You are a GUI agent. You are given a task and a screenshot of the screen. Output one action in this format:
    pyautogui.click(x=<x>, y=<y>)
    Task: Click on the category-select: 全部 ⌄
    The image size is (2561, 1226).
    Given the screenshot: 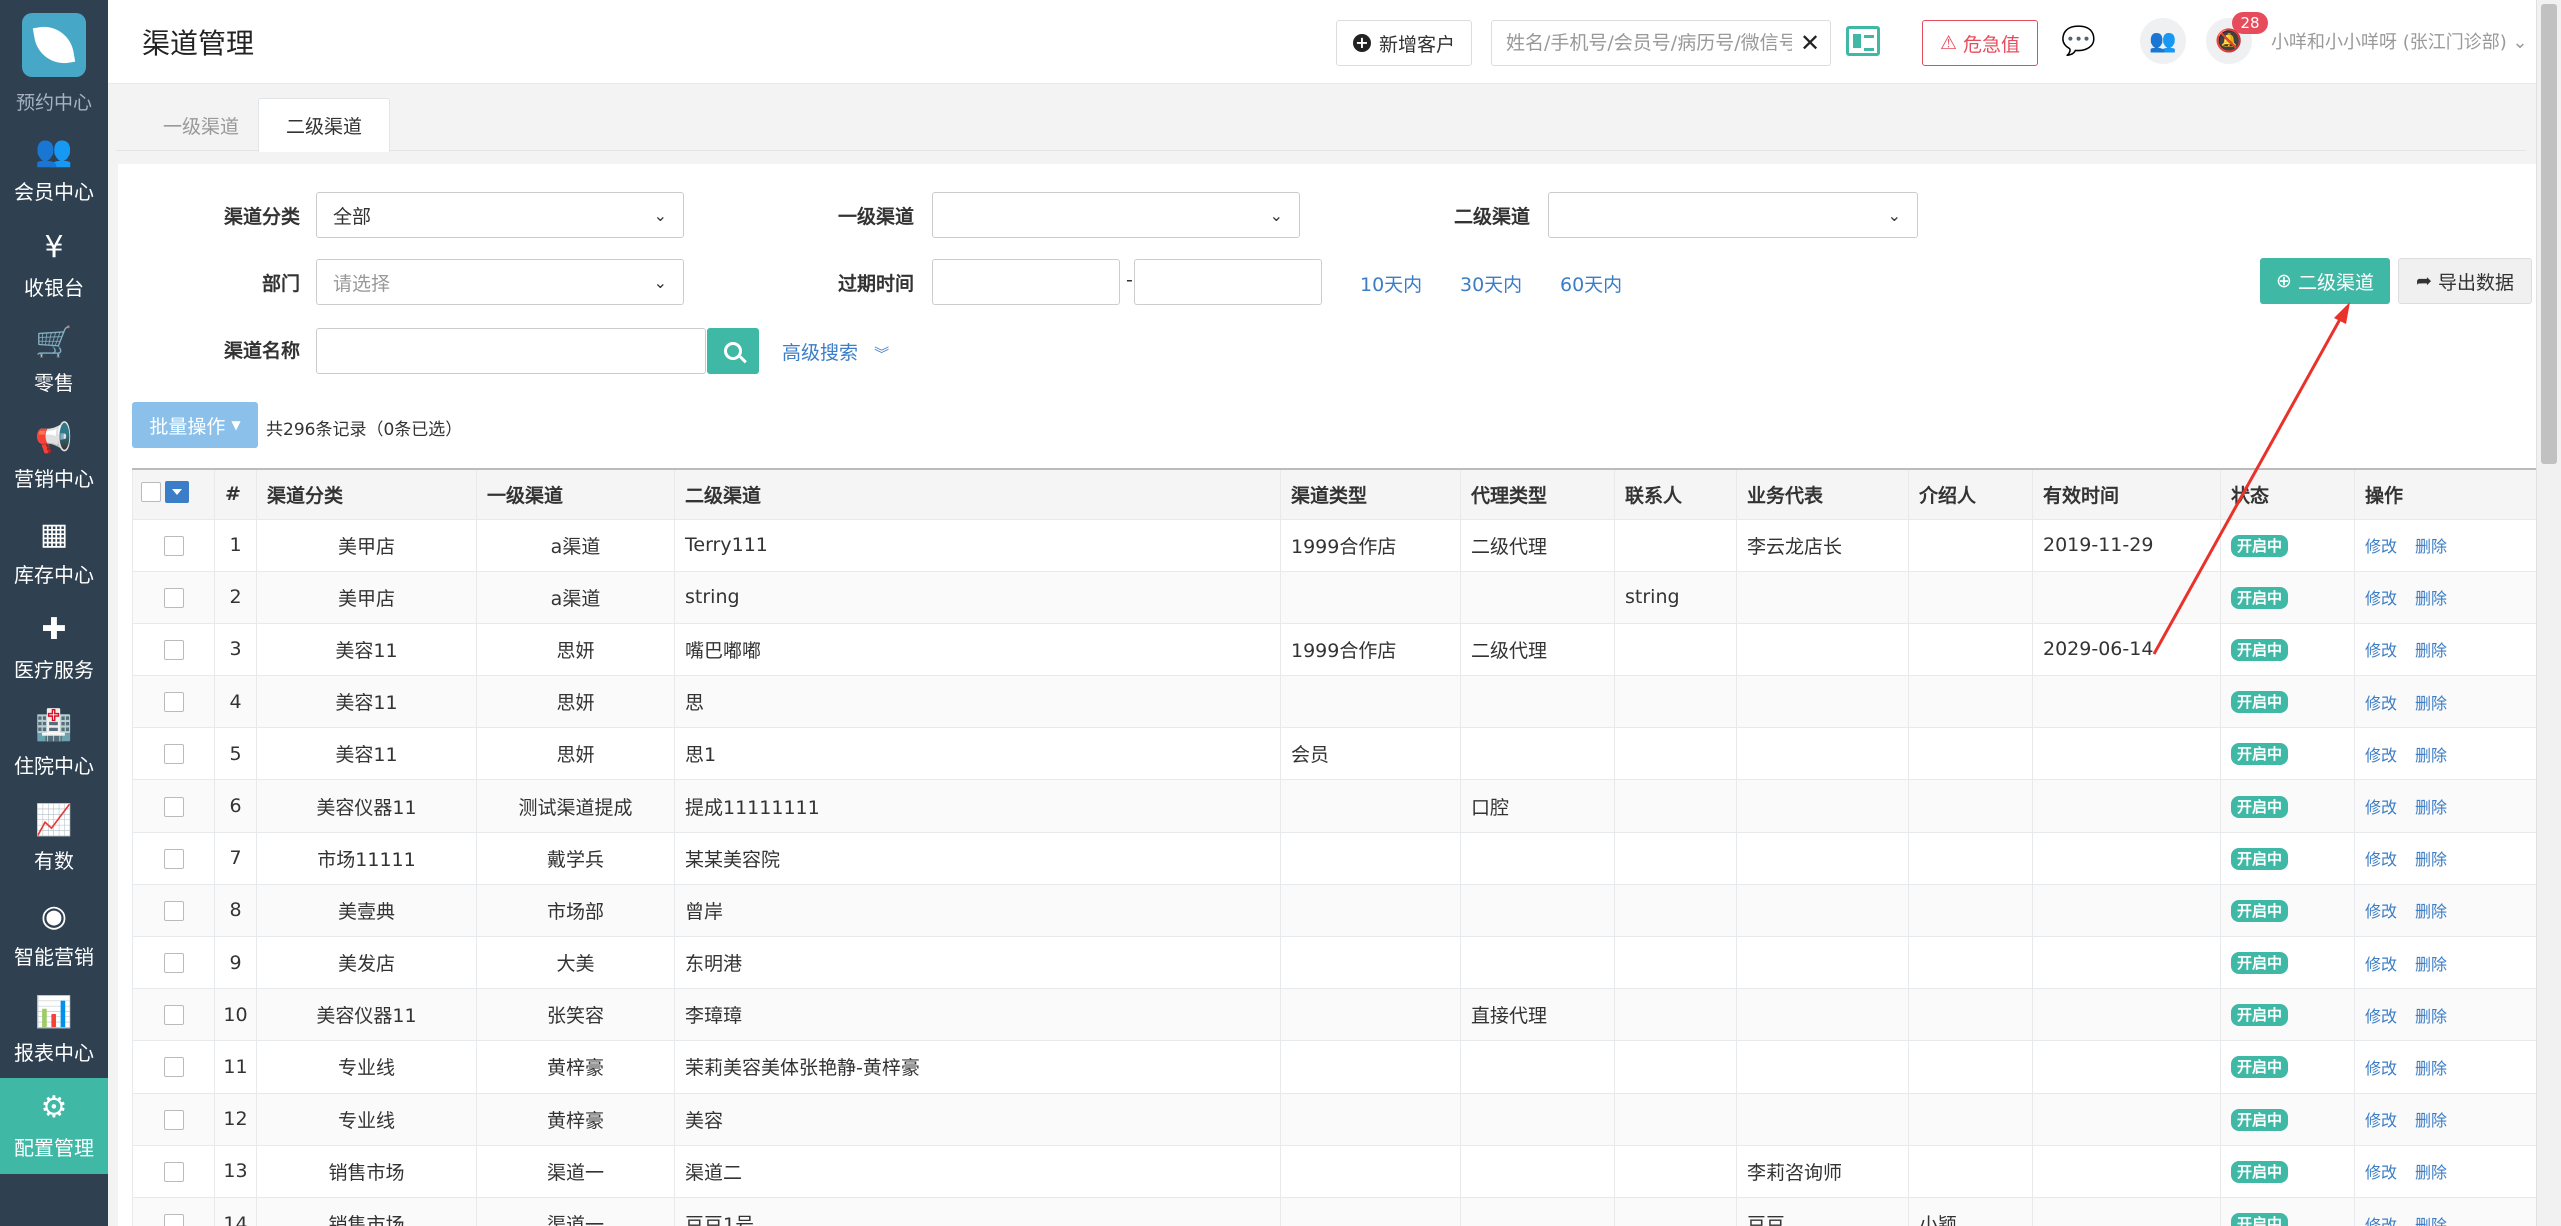 What is the action you would take?
    pyautogui.click(x=500, y=215)
    